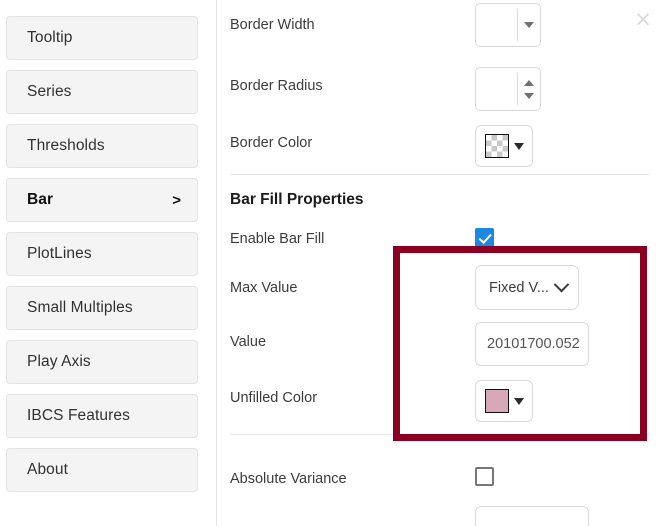  I want to click on border-width-stepper, so click(508, 25).